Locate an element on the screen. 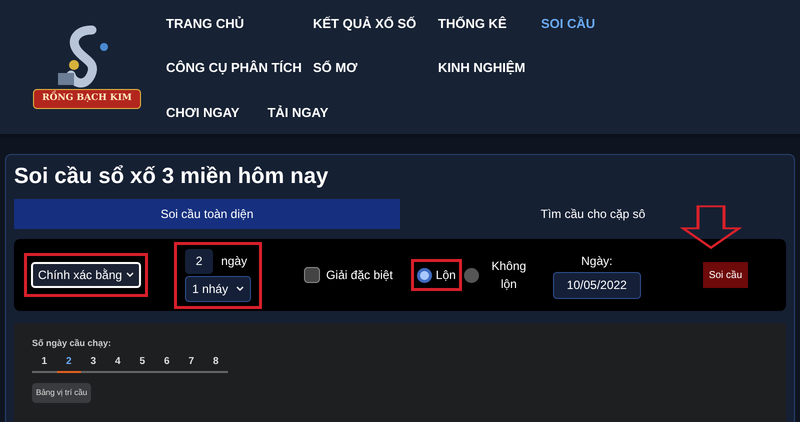 This screenshot has width=800, height=422. nav-link: KINH NGHIỆM is located at coordinates (489, 68).